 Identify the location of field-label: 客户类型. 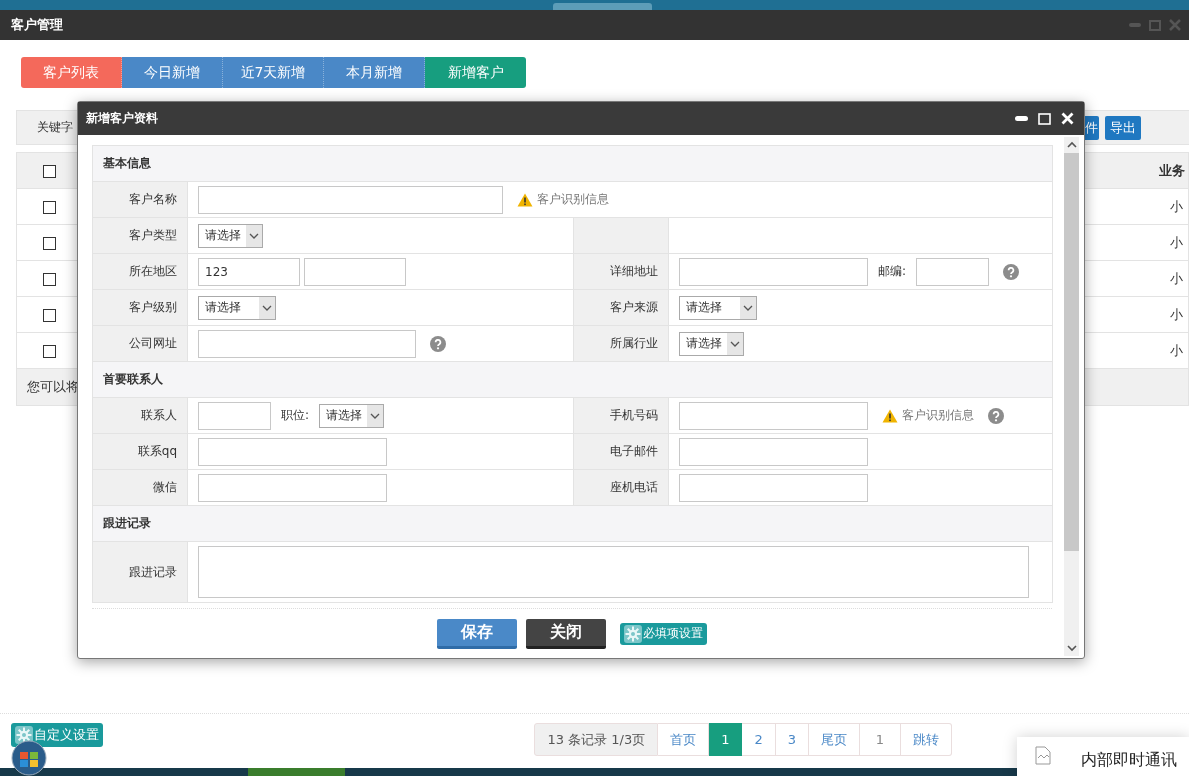
(153, 235).